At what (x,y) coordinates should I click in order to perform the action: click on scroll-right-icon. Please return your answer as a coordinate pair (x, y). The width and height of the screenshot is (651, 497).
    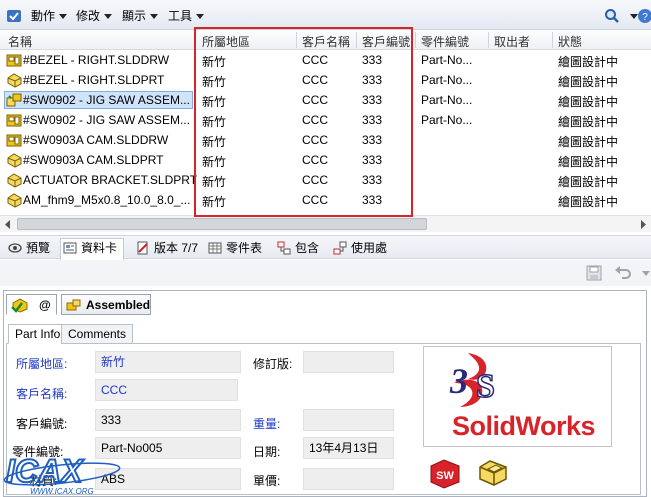
    Looking at the image, I should click on (643, 224).